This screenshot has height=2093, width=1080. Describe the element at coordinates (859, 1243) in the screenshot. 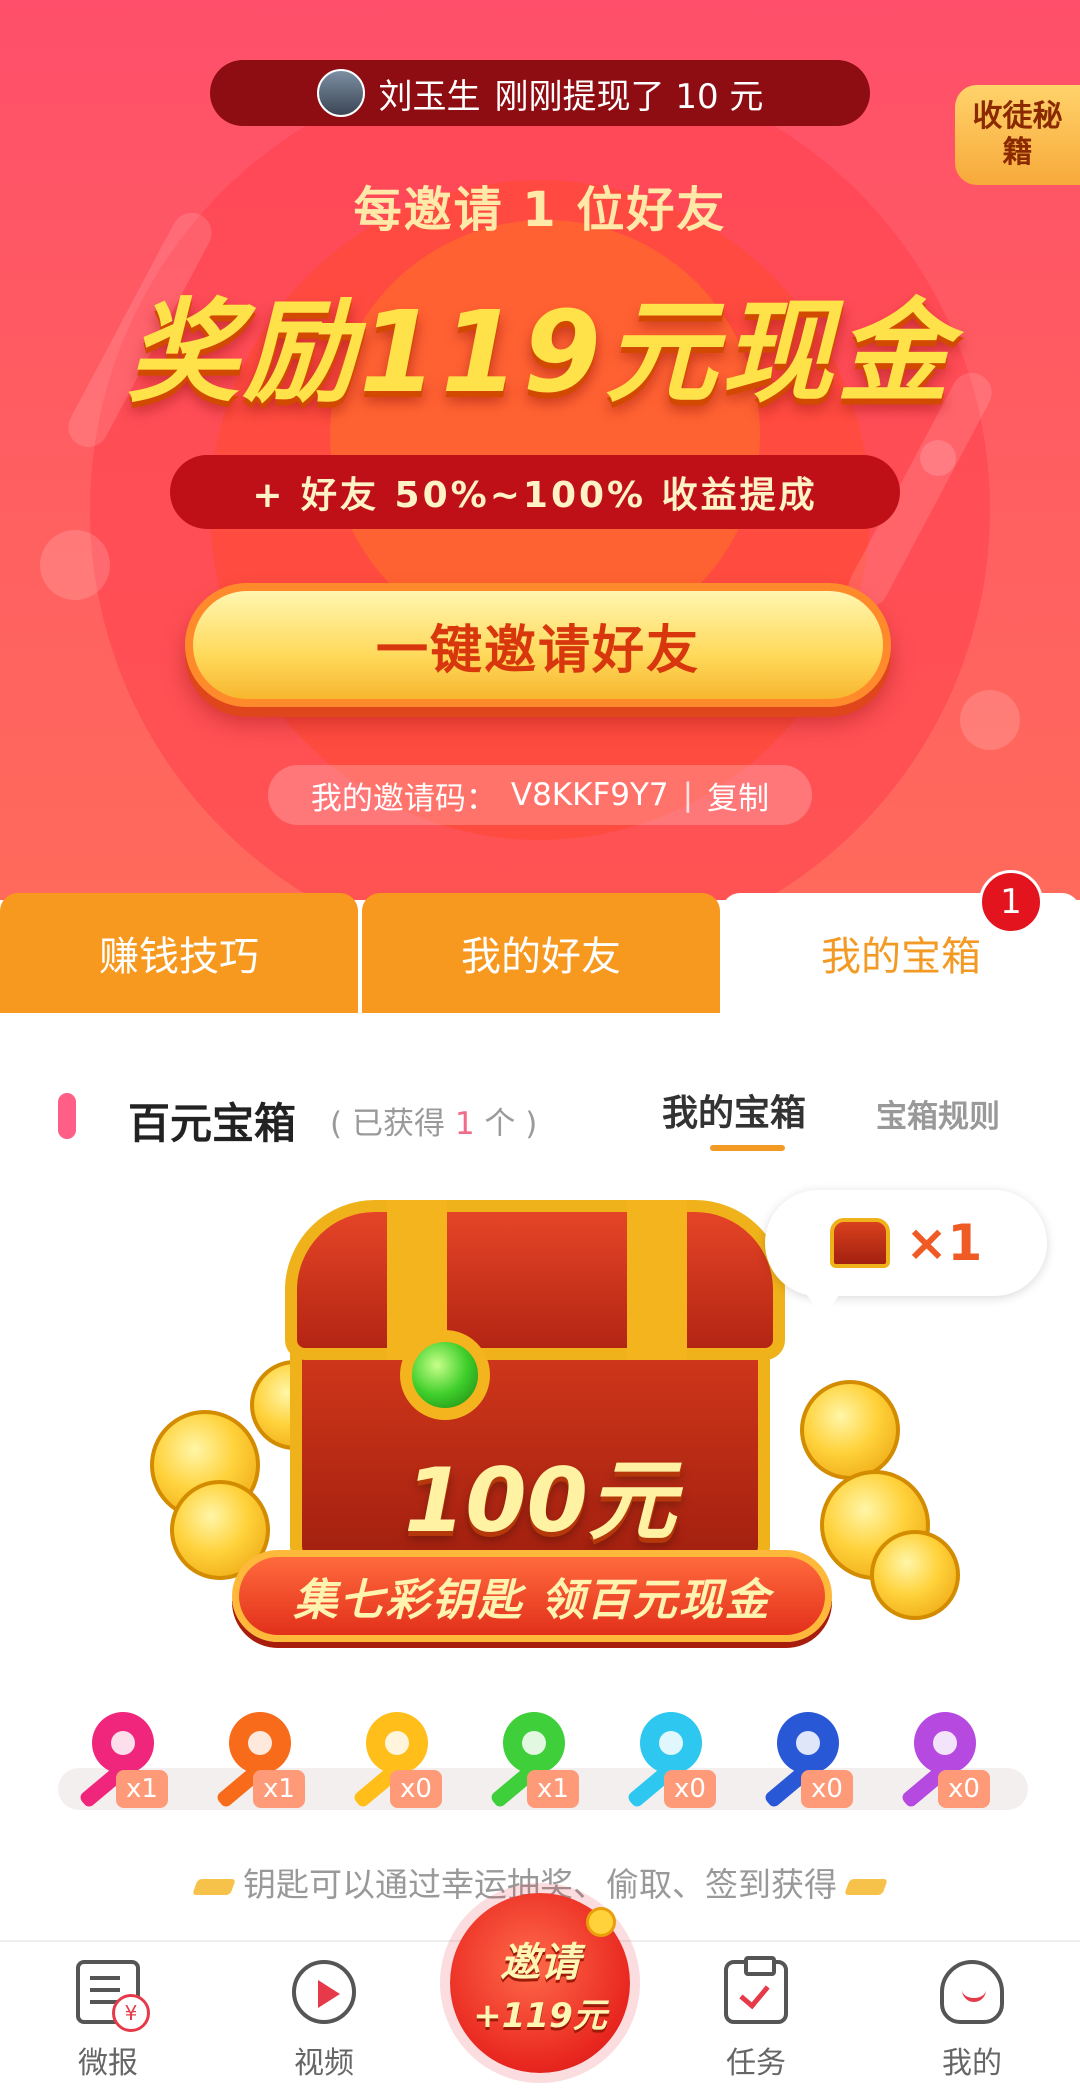

I see `chest-icon` at that location.